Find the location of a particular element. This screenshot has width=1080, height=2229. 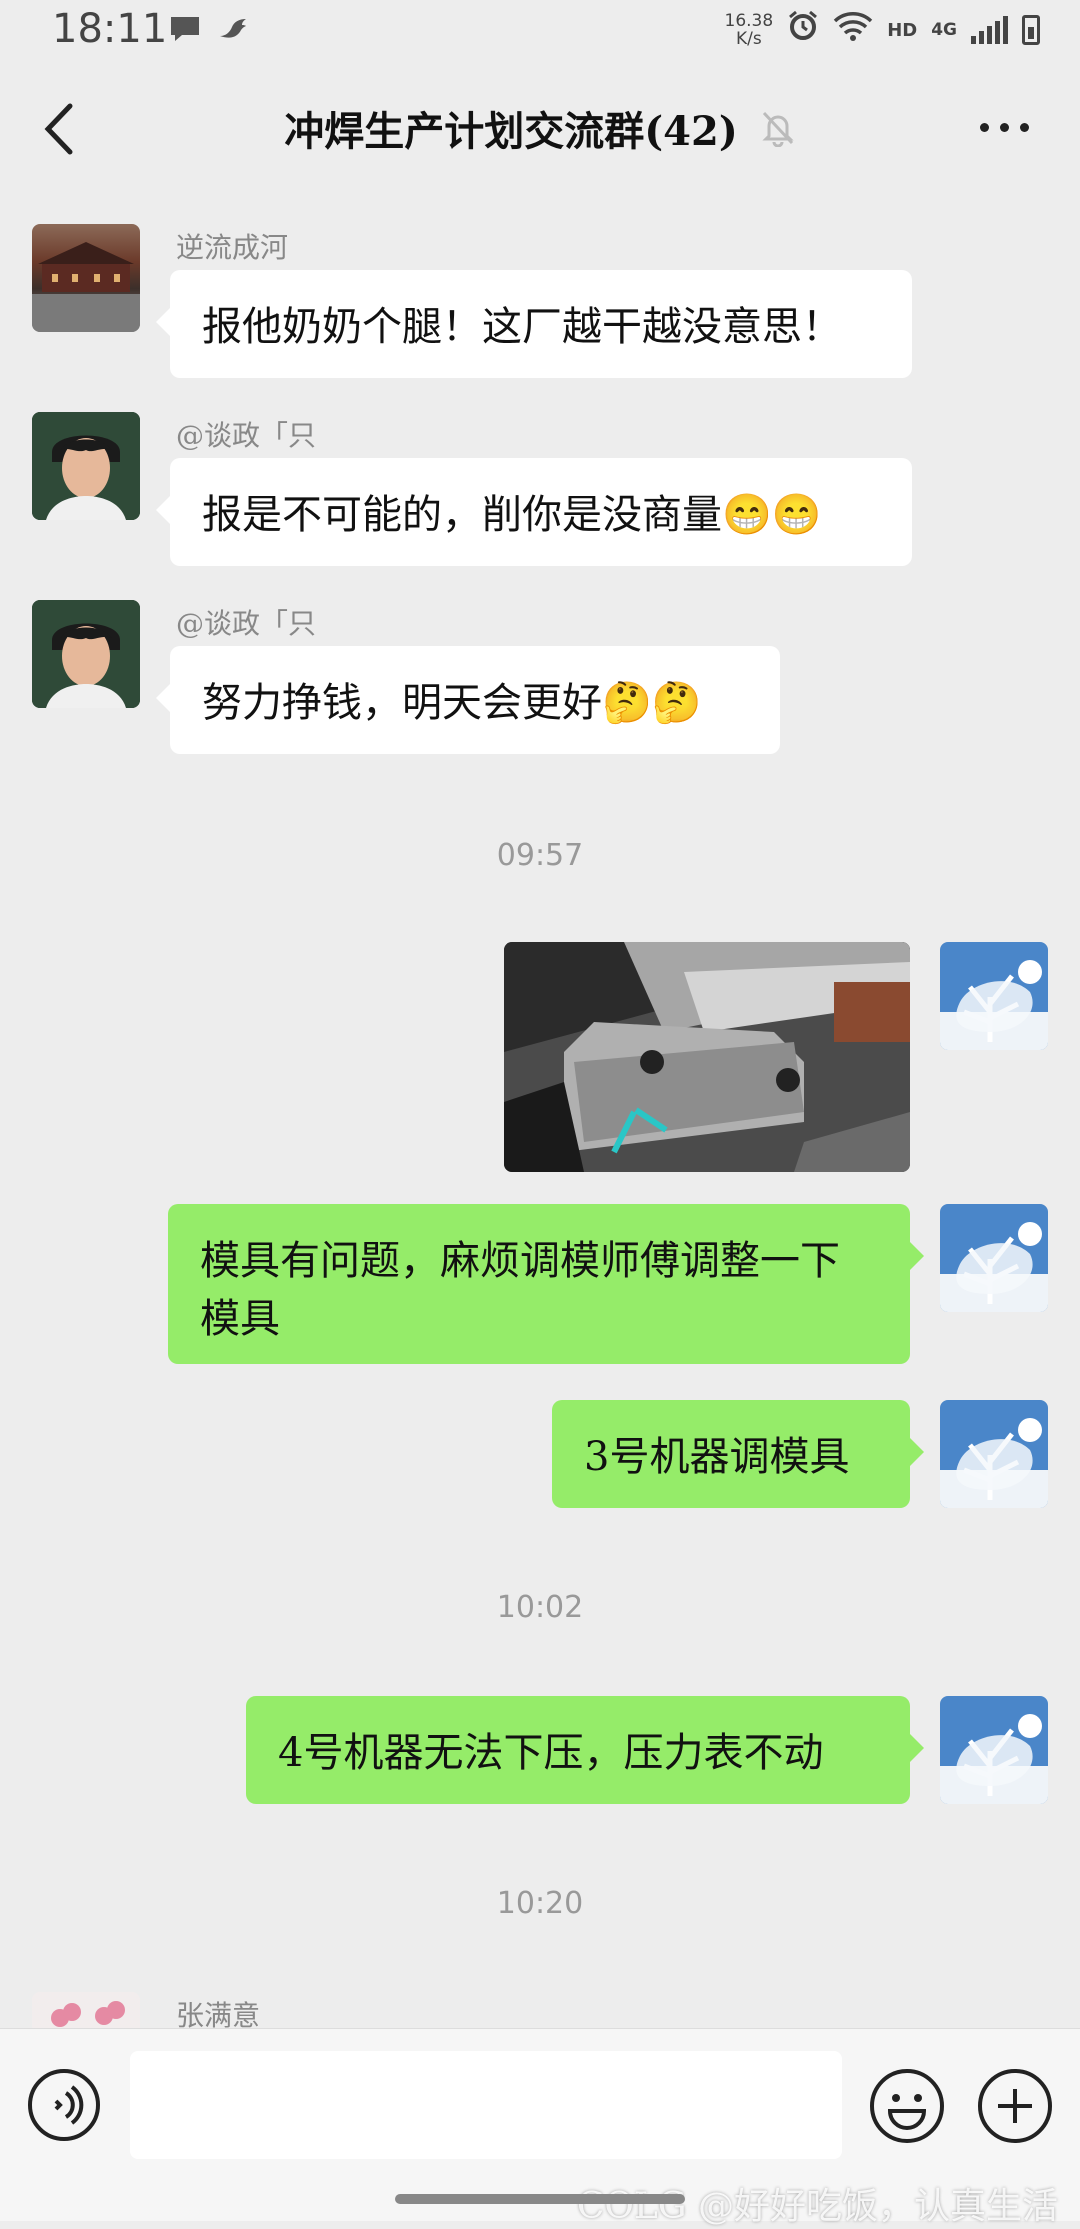

emoji-button is located at coordinates (907, 2106).